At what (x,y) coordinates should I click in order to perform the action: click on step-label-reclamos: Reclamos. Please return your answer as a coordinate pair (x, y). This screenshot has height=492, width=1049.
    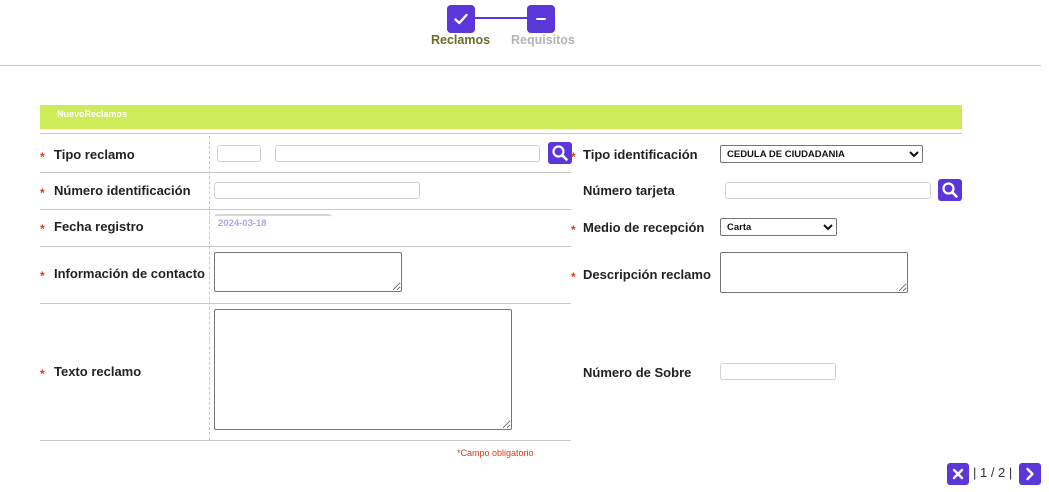
    Looking at the image, I should click on (460, 40).